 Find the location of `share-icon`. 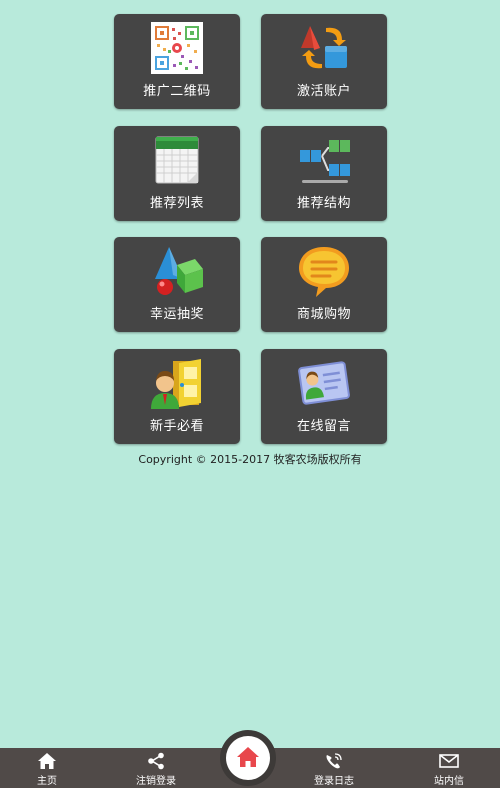

share-icon is located at coordinates (156, 761).